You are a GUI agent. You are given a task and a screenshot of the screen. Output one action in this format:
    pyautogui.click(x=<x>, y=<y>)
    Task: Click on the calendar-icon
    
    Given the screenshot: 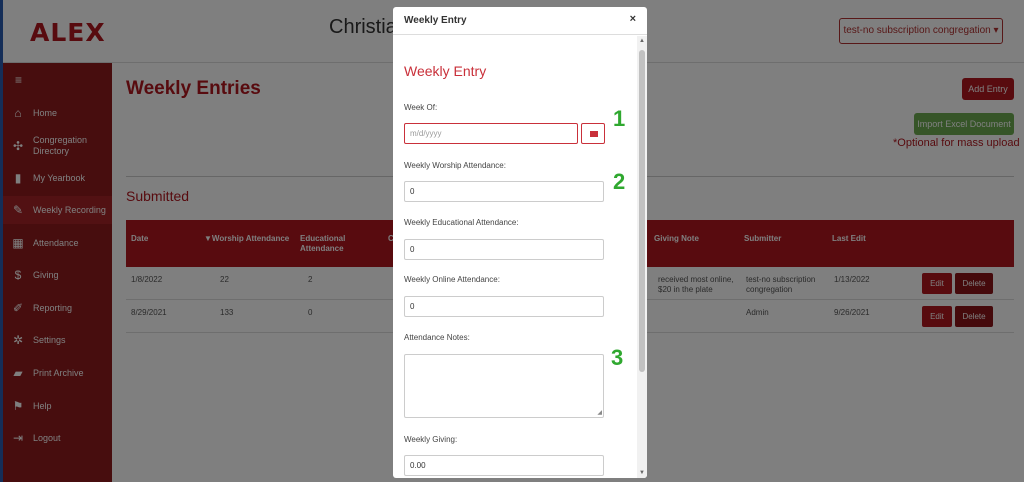 What is the action you would take?
    pyautogui.click(x=594, y=134)
    